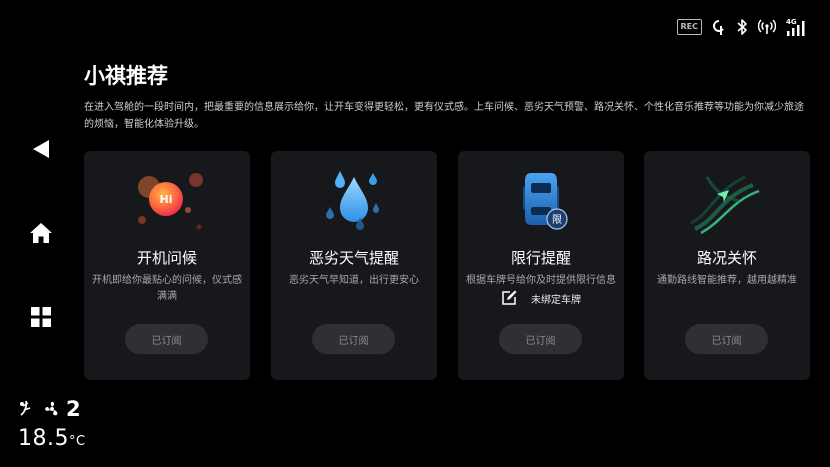  I want to click on status-bar: REC 4G, so click(741, 27).